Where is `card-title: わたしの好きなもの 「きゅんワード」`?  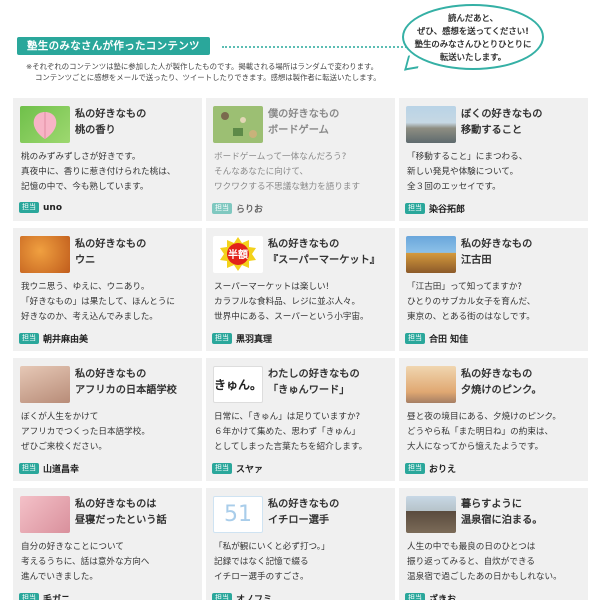 card-title: わたしの好きなもの 「きゅんワード」 is located at coordinates (314, 382).